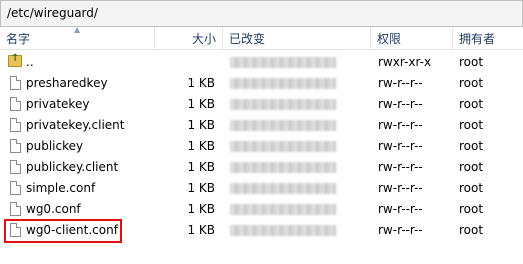  What do you see at coordinates (53, 209) in the screenshot?
I see `file-name: wg0.conf` at bounding box center [53, 209].